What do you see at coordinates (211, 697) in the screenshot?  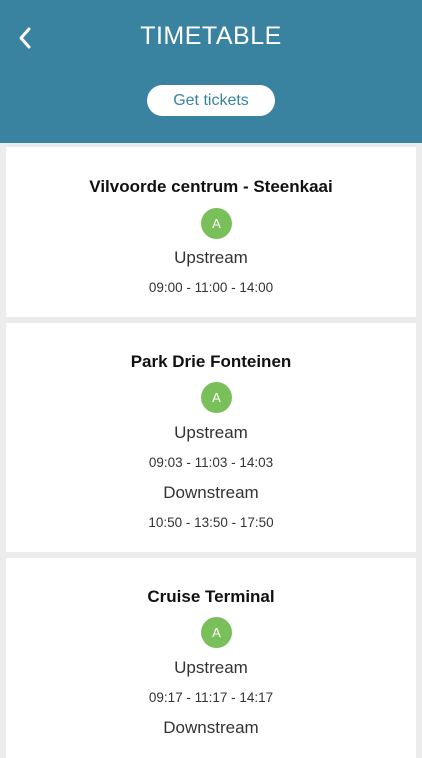 I see `departure-times: 09:17 - 11:17 - 14:17` at bounding box center [211, 697].